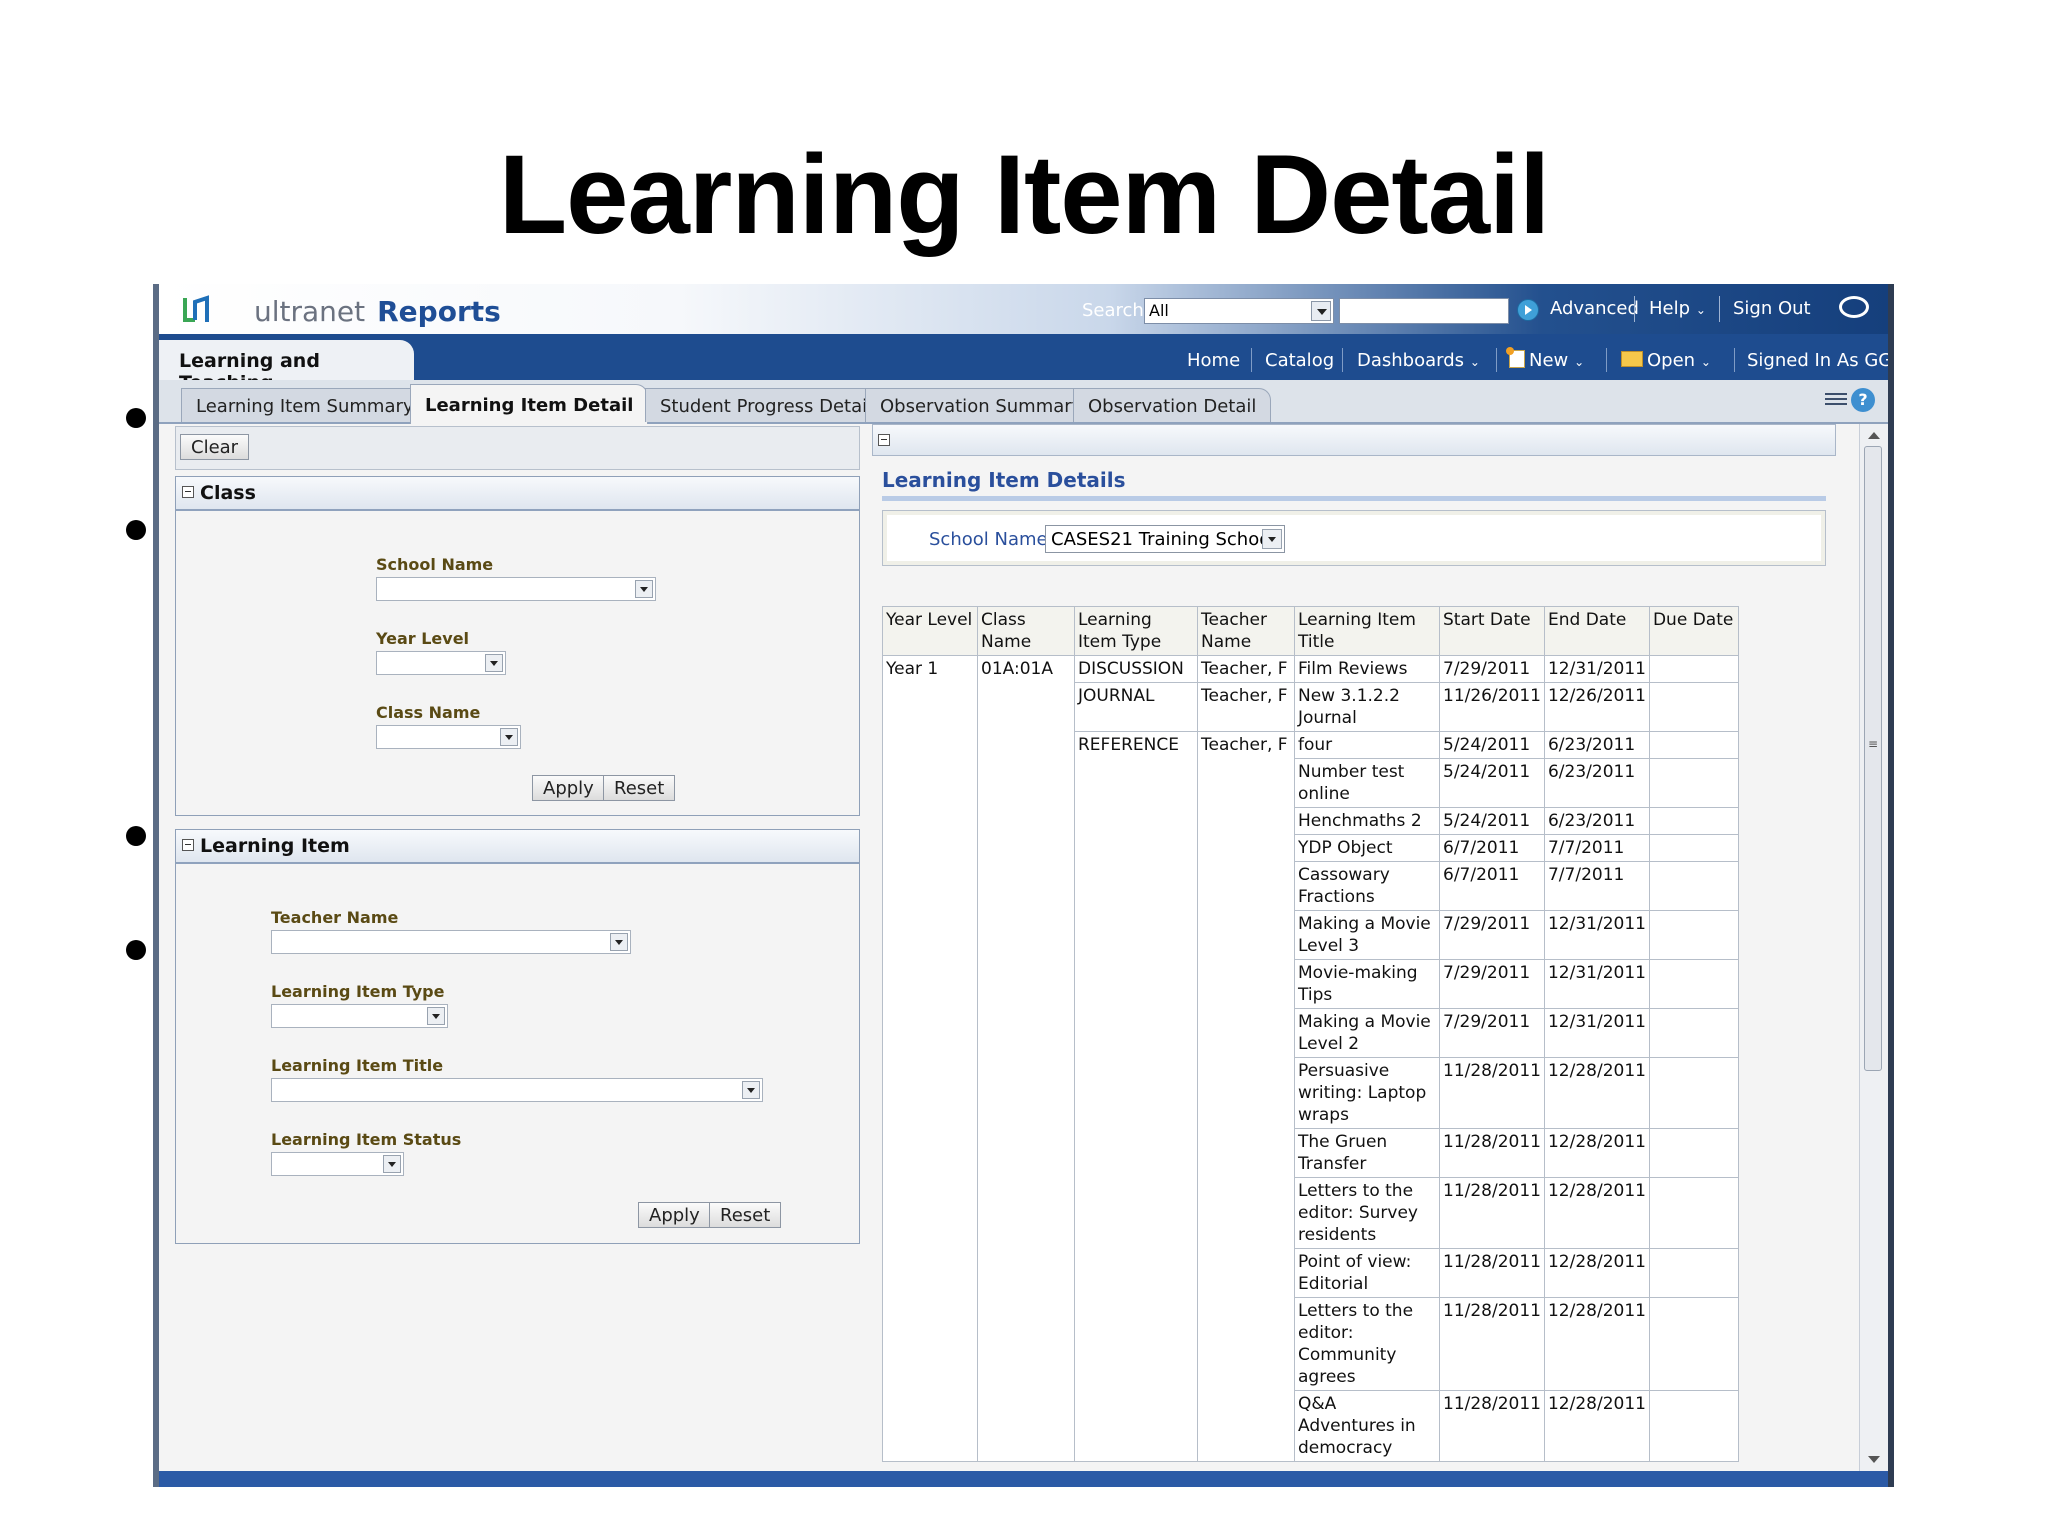 The height and width of the screenshot is (1536, 2048). What do you see at coordinates (359, 1016) in the screenshot?
I see `learning-item-type-select` at bounding box center [359, 1016].